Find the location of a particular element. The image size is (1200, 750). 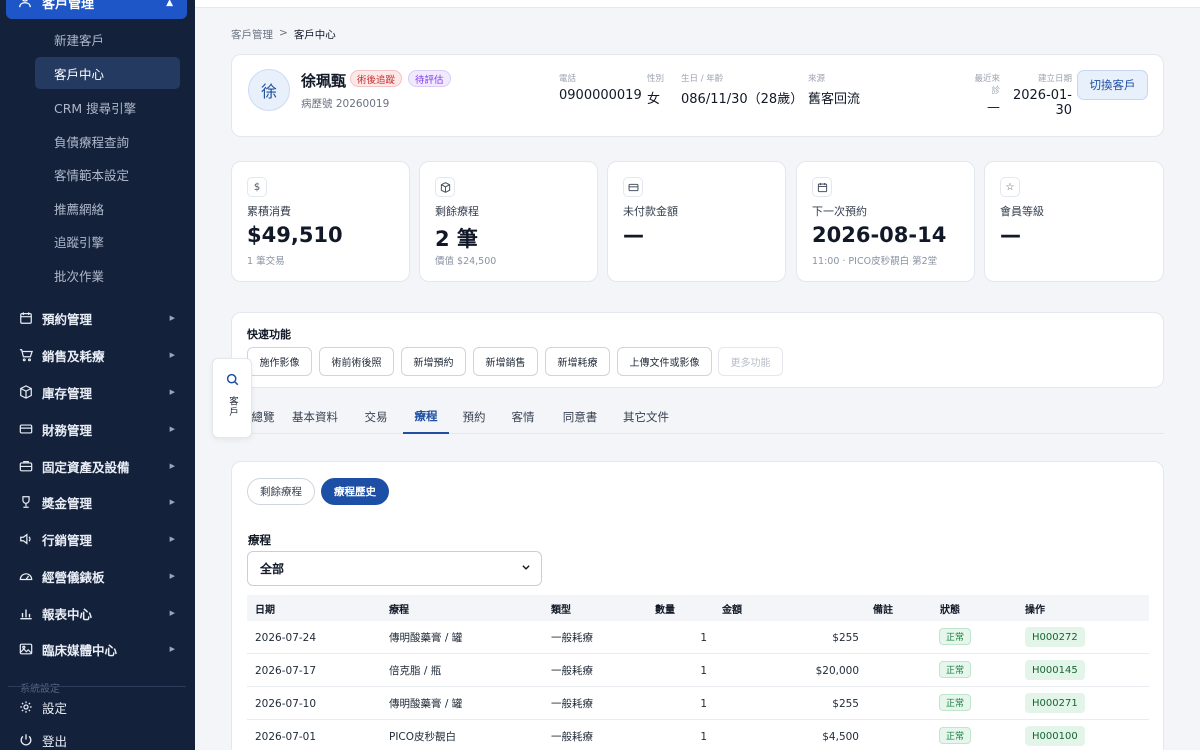

stat-value: $49,510 is located at coordinates (295, 235).